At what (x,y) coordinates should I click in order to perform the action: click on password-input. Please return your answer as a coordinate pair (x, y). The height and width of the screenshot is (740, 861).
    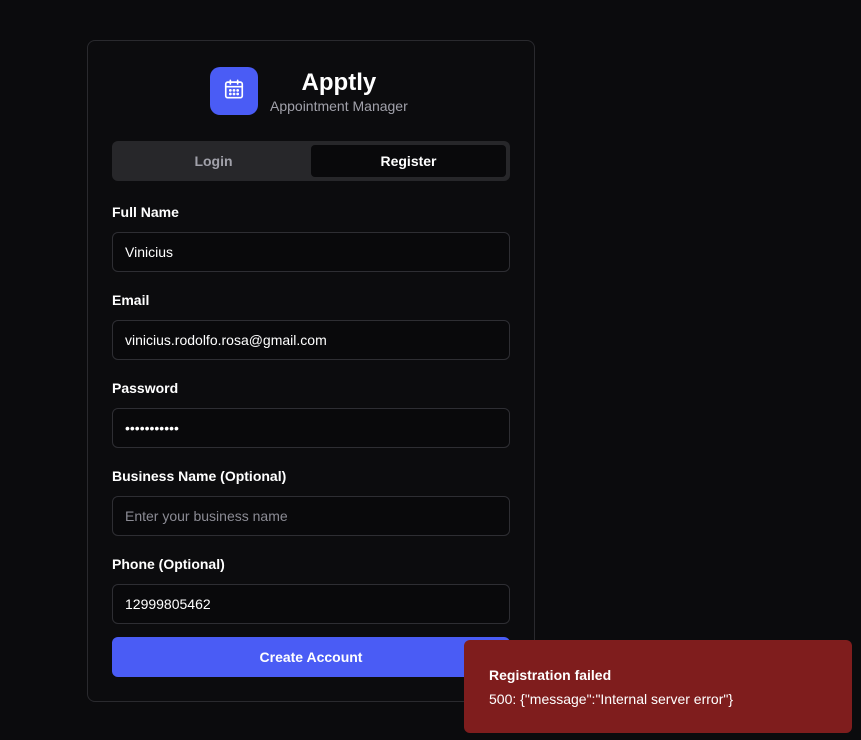
    Looking at the image, I should click on (311, 428).